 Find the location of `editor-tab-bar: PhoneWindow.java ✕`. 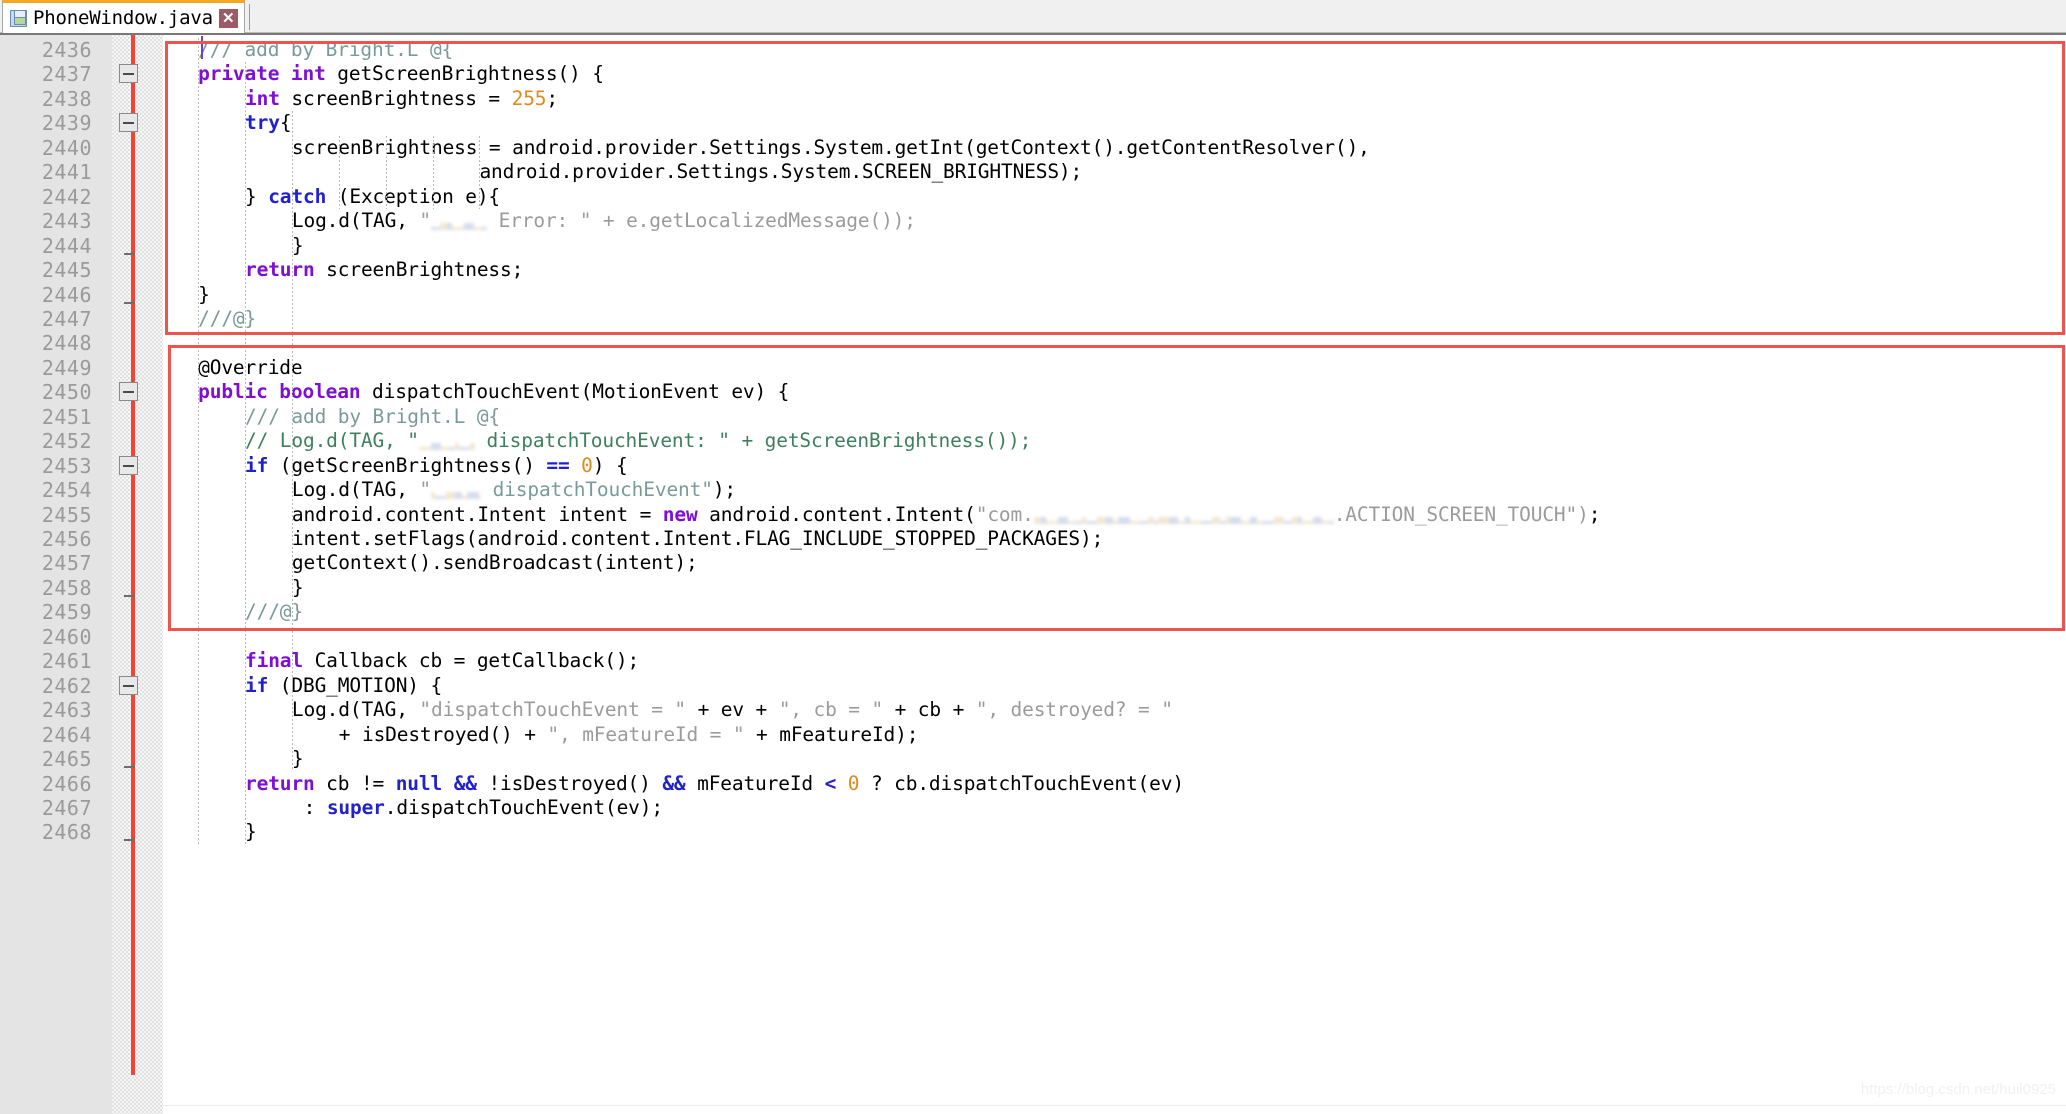

editor-tab-bar: PhoneWindow.java ✕ is located at coordinates (1033, 16).